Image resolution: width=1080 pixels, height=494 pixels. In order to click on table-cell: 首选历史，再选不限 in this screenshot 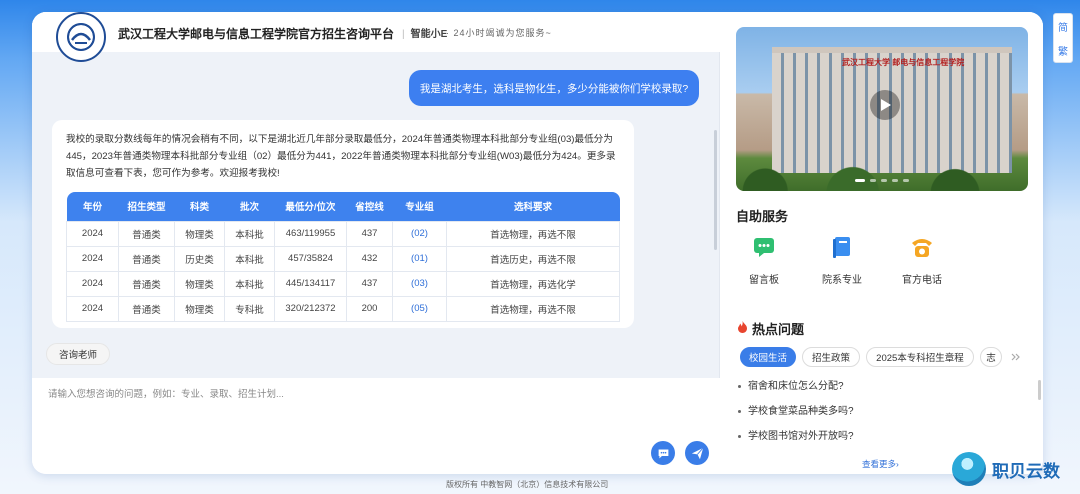, I will do `click(533, 258)`.